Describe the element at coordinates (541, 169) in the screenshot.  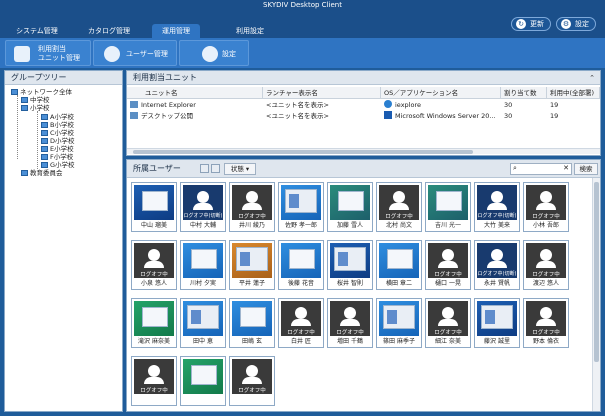
I see `search-input: ⌕ ✕` at that location.